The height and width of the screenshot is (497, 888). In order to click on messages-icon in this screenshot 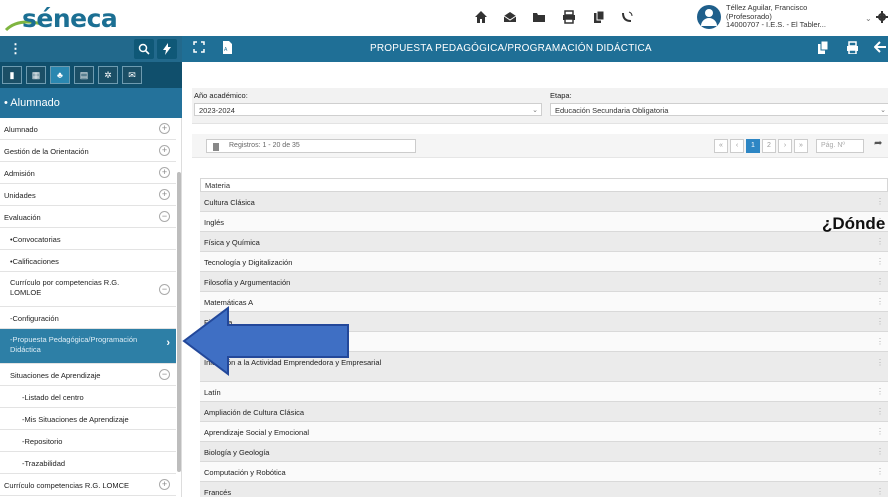, I will do `click(510, 18)`.